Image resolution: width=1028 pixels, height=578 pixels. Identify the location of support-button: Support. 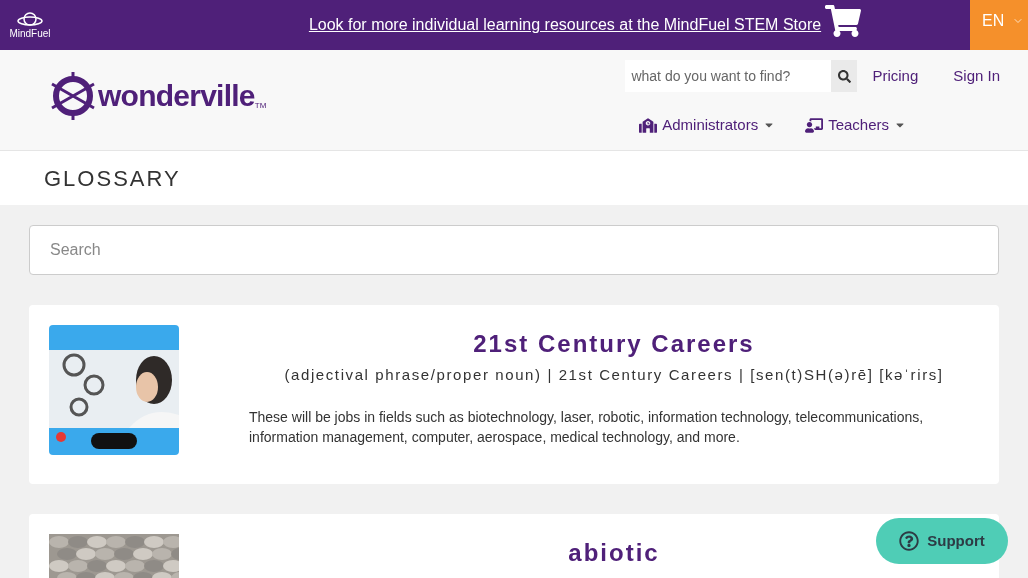
(942, 541).